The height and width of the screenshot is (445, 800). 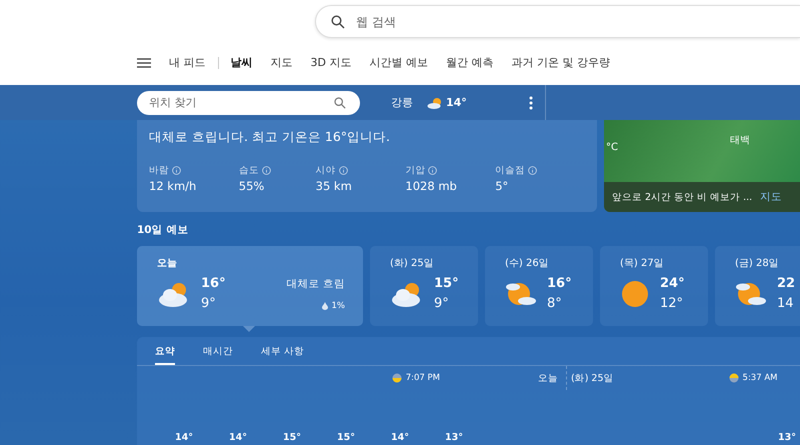 What do you see at coordinates (642, 263) in the screenshot?
I see `day-label: (목) 27일` at bounding box center [642, 263].